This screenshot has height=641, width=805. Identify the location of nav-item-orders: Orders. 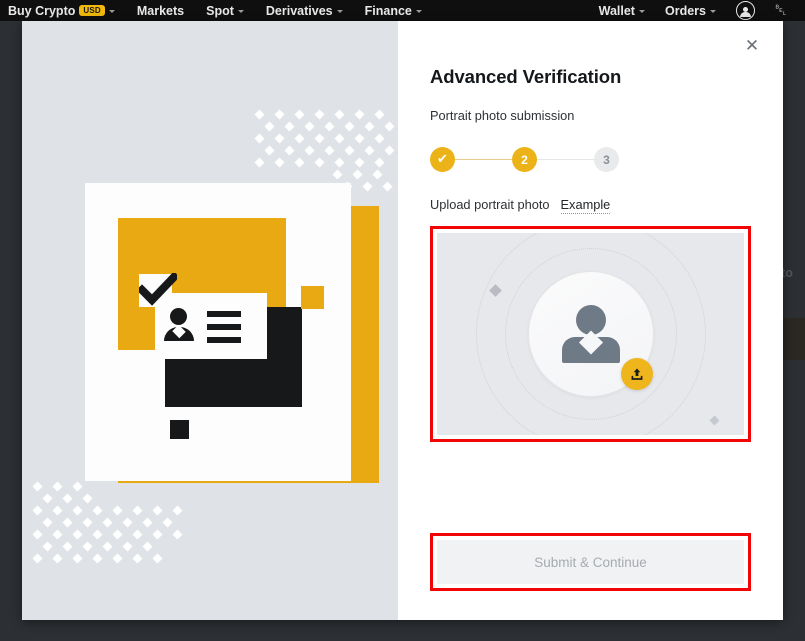
(690, 11).